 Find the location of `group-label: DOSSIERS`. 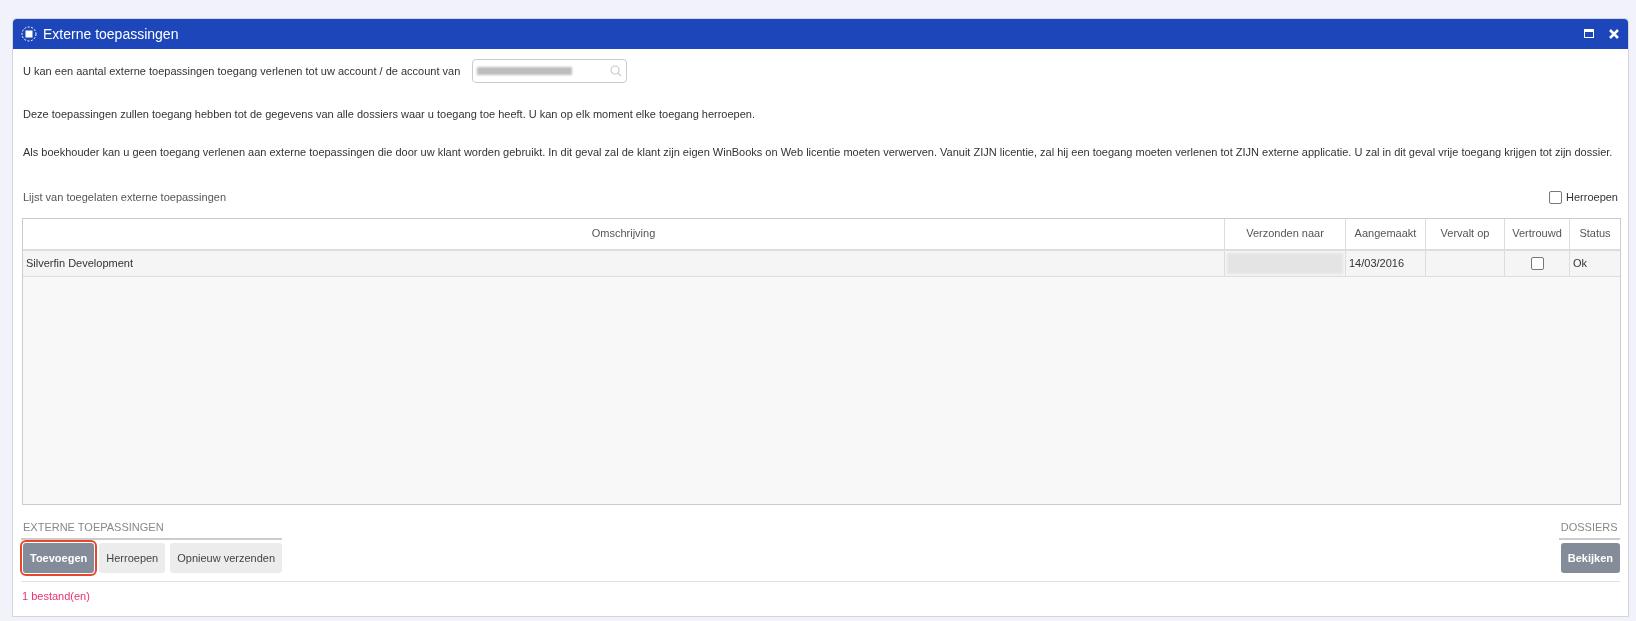

group-label: DOSSIERS is located at coordinates (1589, 529).